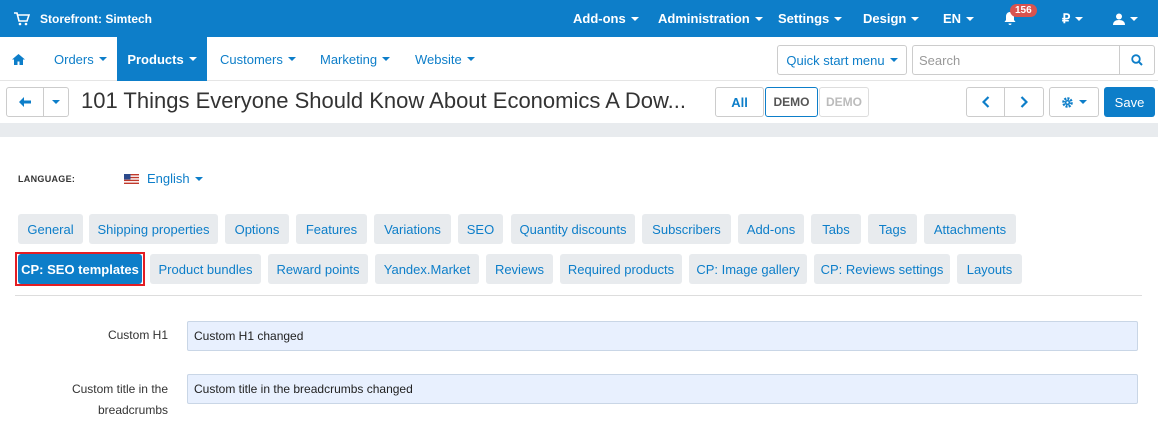 The image size is (1158, 426). What do you see at coordinates (331, 229) in the screenshot?
I see `tab-features: Features` at bounding box center [331, 229].